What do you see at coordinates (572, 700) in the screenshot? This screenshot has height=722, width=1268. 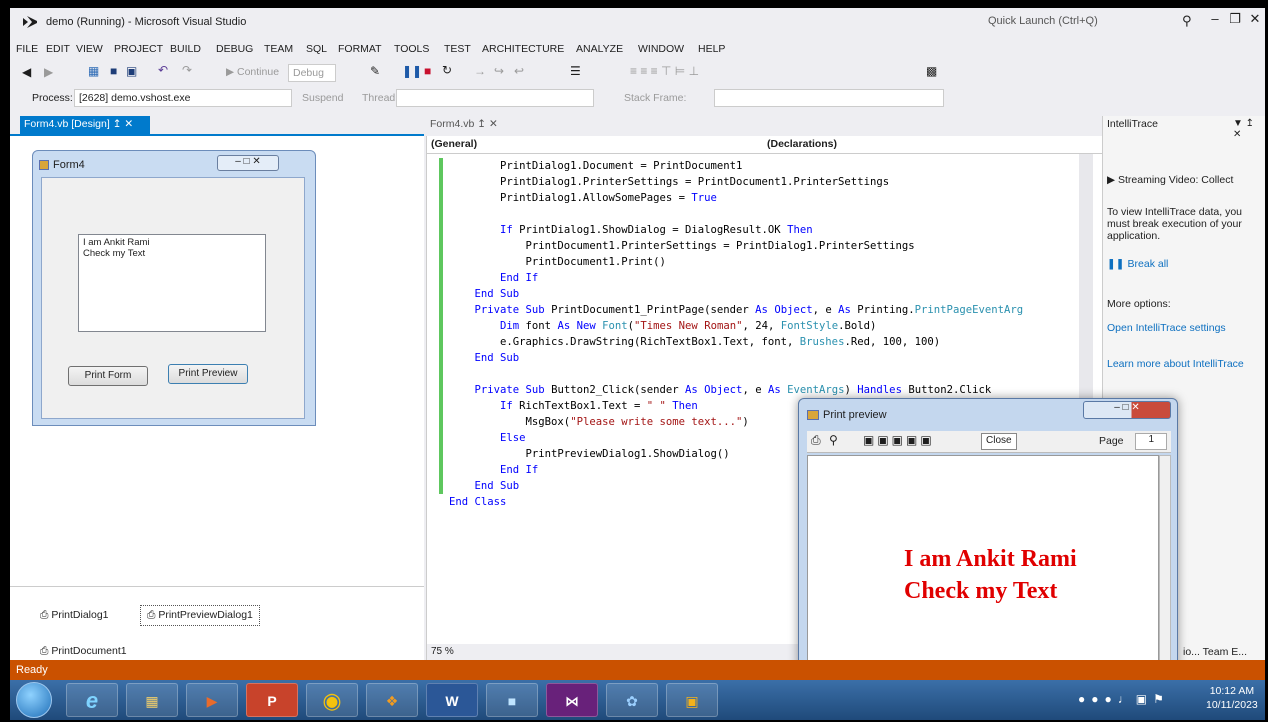 I see `visual-studio-taskbar-icon: ⋈` at bounding box center [572, 700].